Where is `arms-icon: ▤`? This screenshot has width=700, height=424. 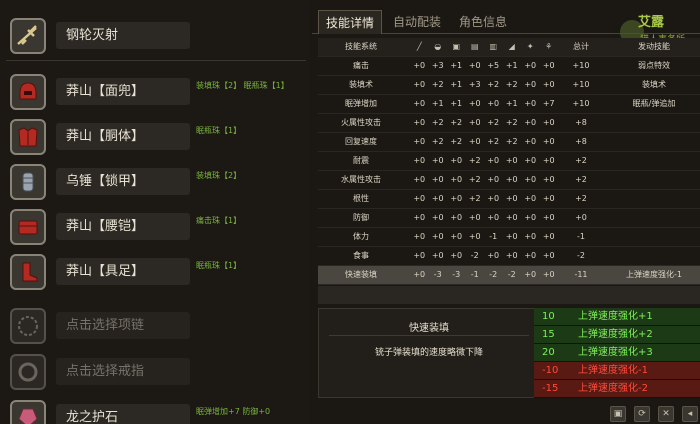
arms-icon: ▤ is located at coordinates (474, 46).